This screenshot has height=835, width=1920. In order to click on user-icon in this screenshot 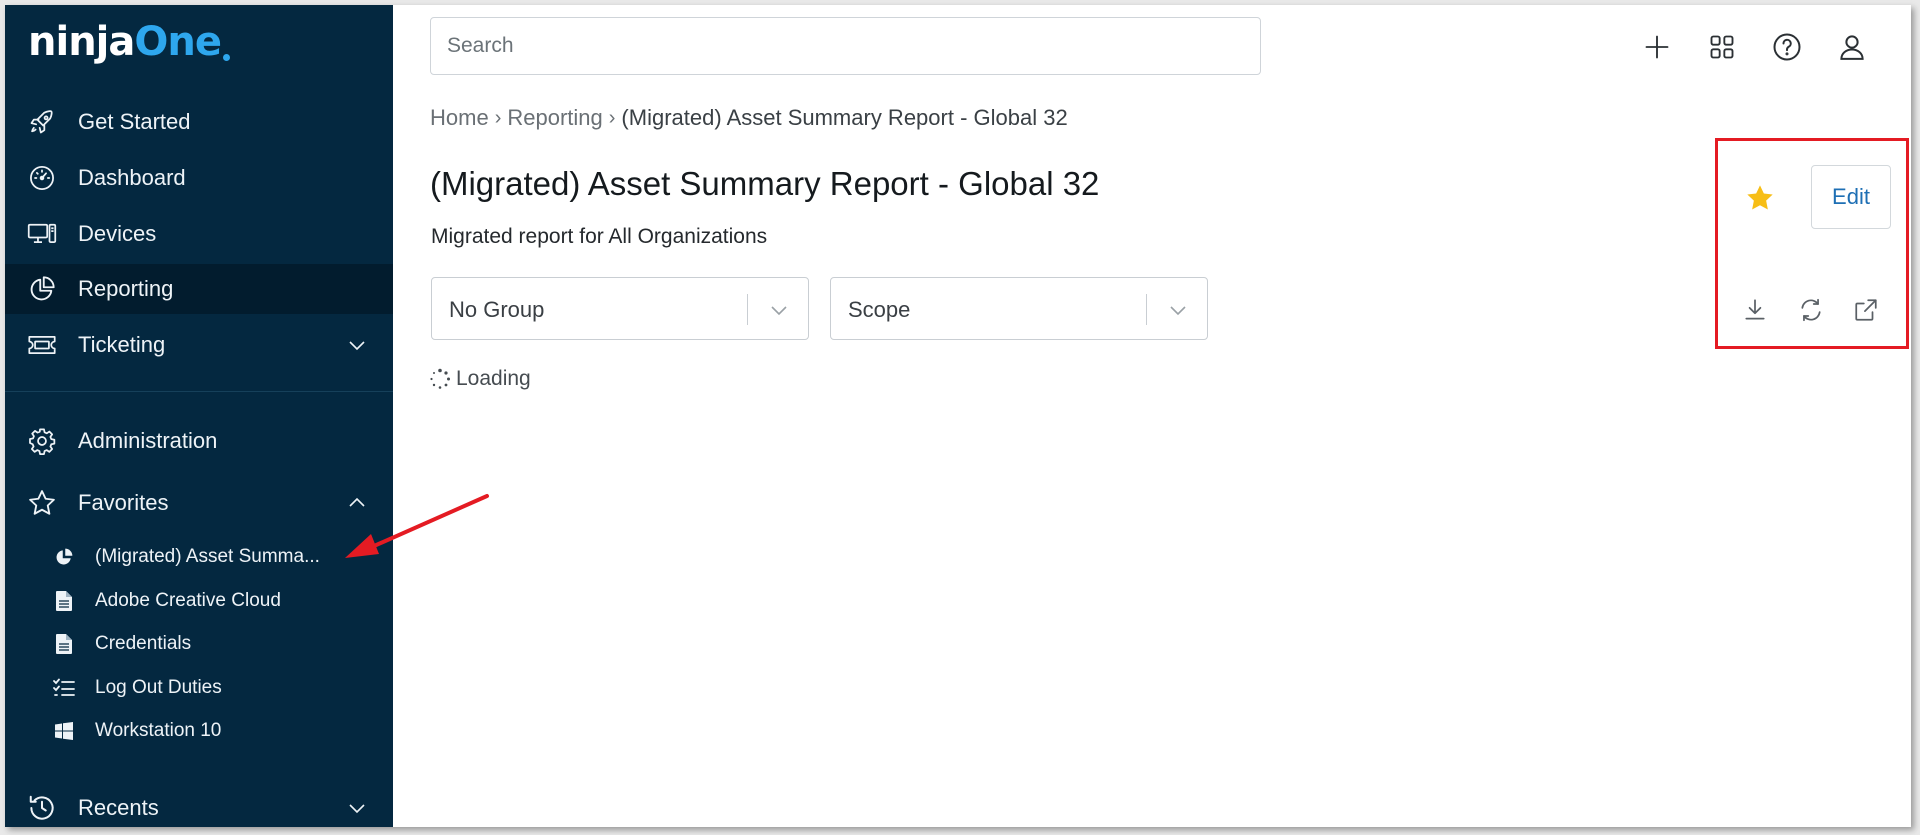, I will do `click(1852, 47)`.